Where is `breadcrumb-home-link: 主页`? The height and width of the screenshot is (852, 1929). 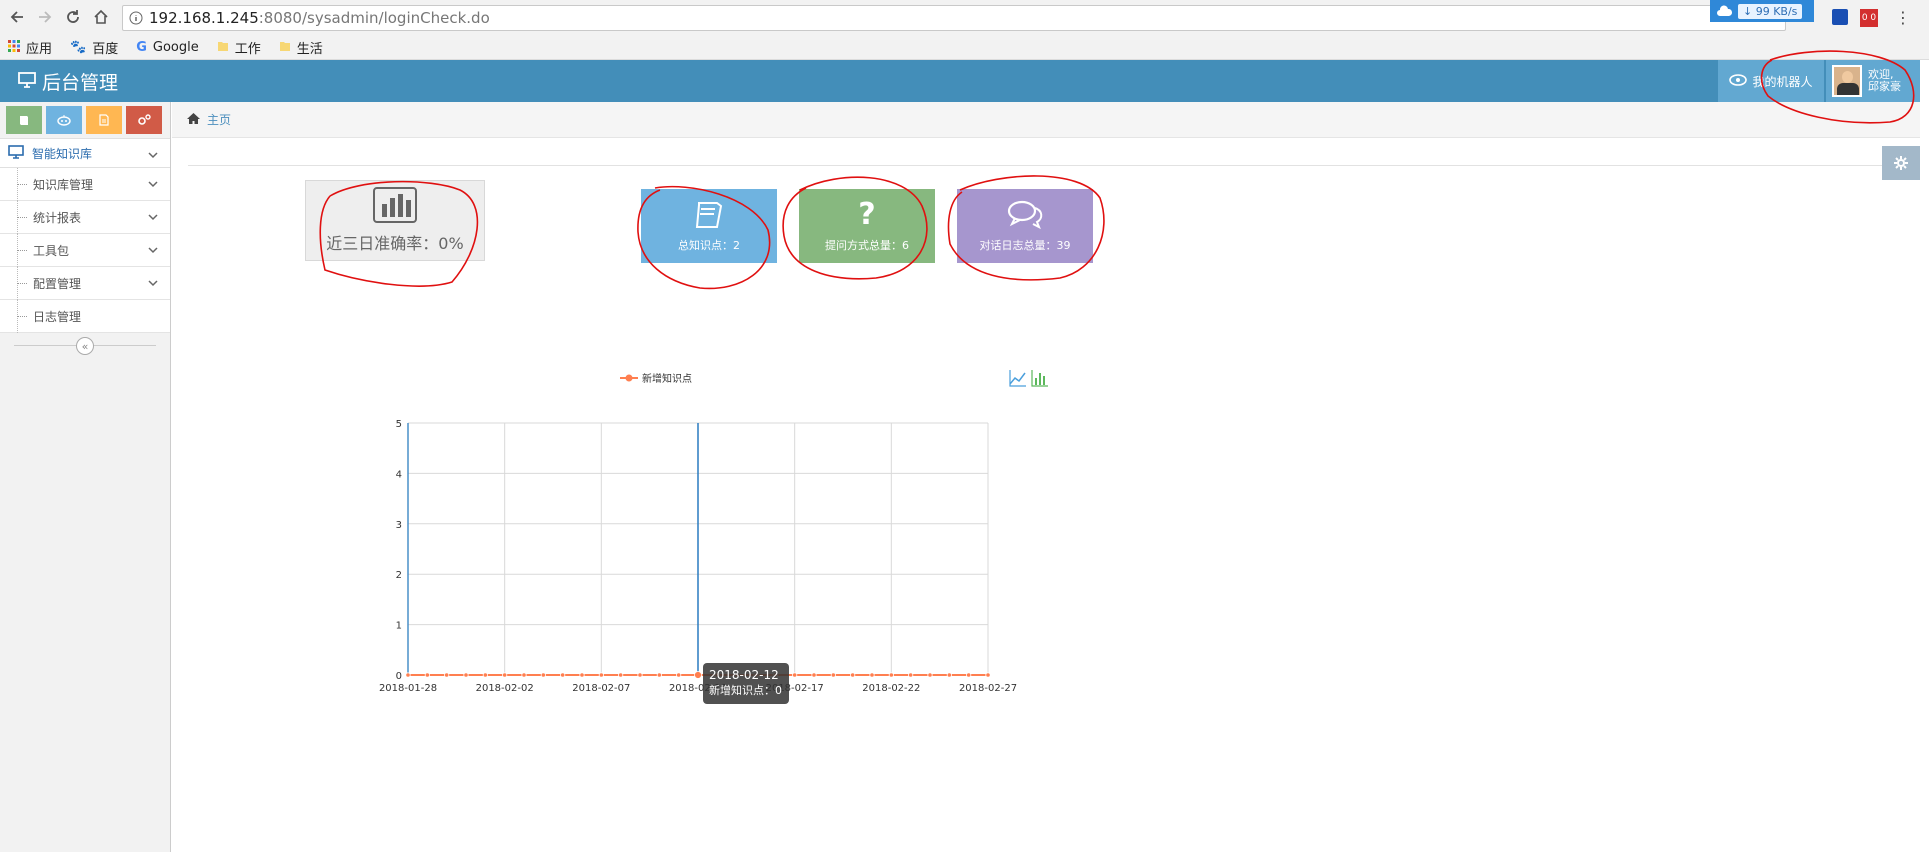
breadcrumb-home-link: 主页 is located at coordinates (219, 119).